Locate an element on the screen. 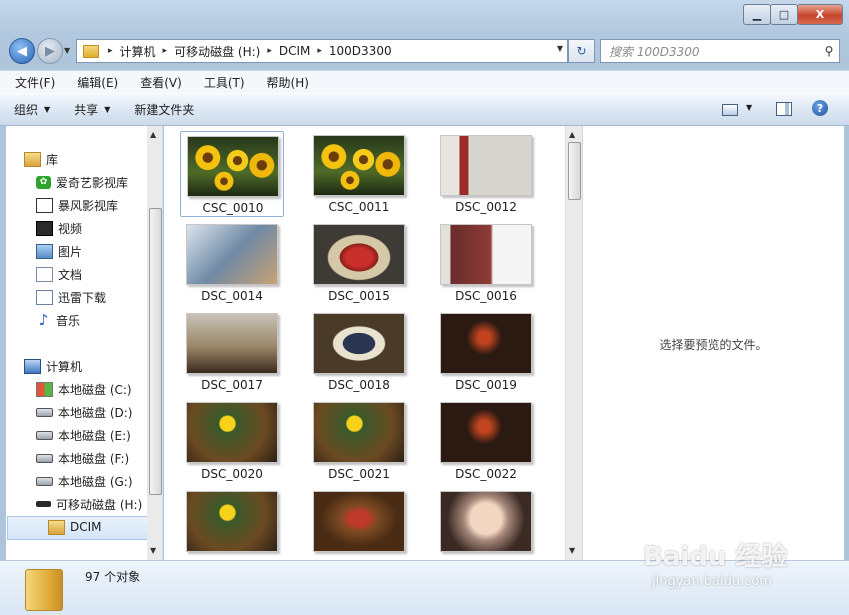  nav-item-iqiyi: ✿ 爱奇艺影视库 is located at coordinates (82, 182).